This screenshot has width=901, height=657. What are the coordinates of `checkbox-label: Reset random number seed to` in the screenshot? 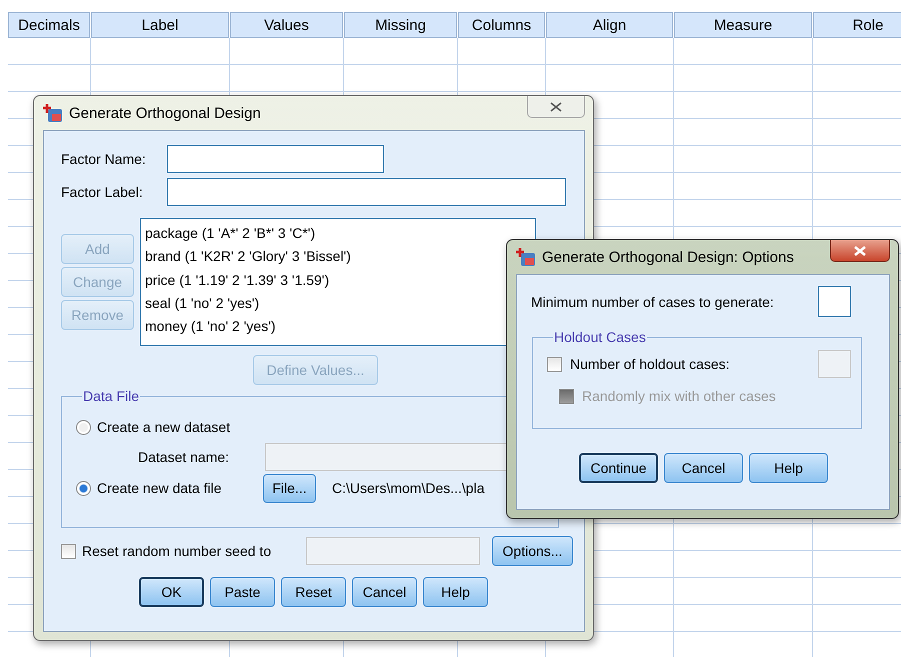 It's located at (177, 551).